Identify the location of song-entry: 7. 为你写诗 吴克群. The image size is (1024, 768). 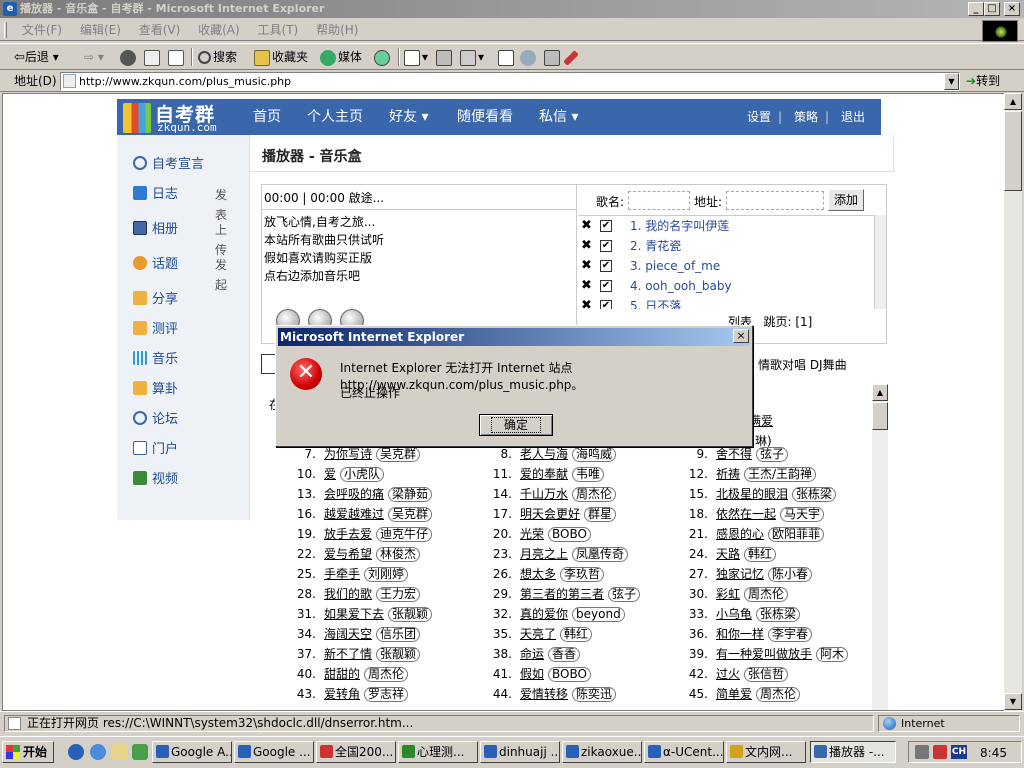
(355, 453).